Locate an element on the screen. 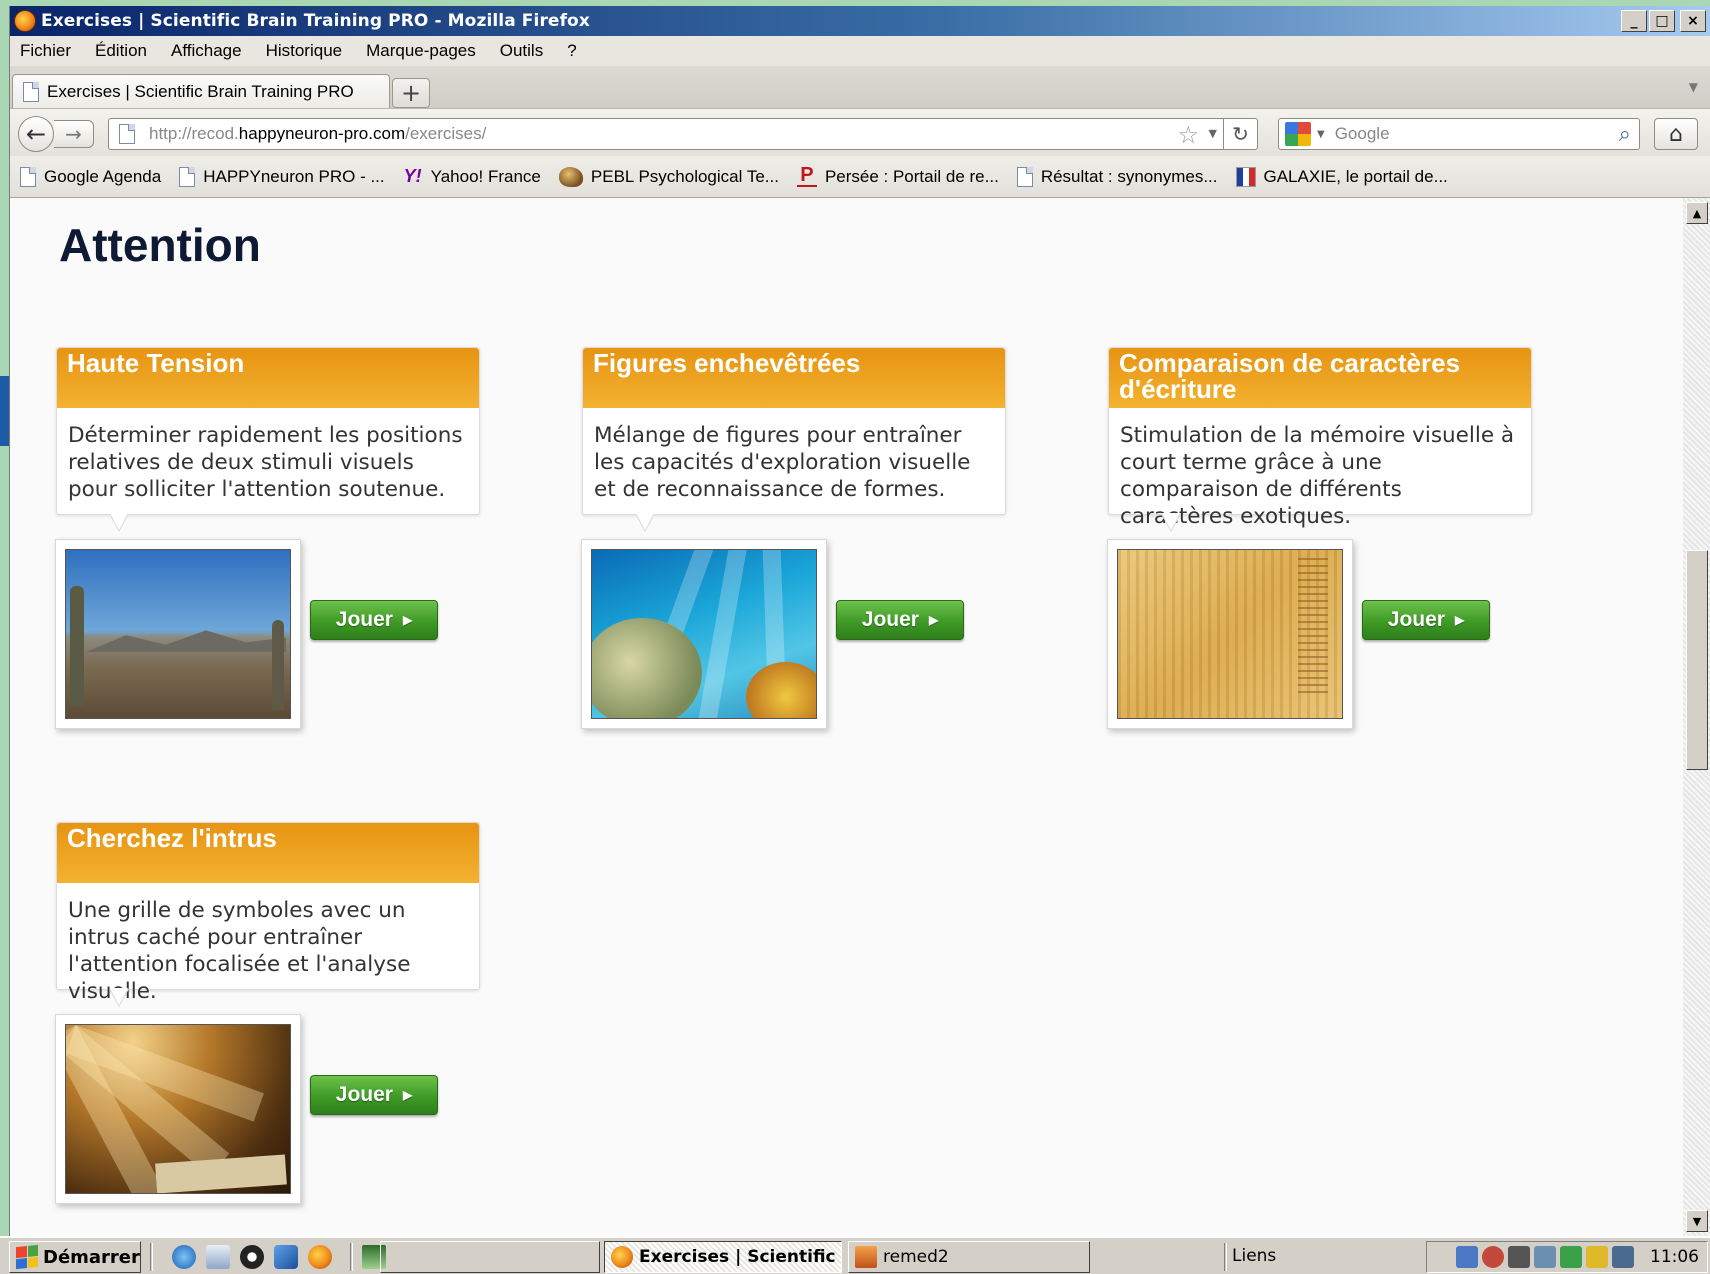 Image resolution: width=1710 pixels, height=1274 pixels. display-icon is located at coordinates (1519, 1257).